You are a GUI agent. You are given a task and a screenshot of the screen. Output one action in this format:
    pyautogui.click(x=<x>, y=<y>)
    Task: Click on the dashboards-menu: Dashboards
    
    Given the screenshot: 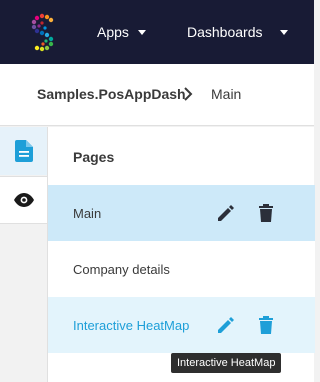 What is the action you would take?
    pyautogui.click(x=237, y=32)
    